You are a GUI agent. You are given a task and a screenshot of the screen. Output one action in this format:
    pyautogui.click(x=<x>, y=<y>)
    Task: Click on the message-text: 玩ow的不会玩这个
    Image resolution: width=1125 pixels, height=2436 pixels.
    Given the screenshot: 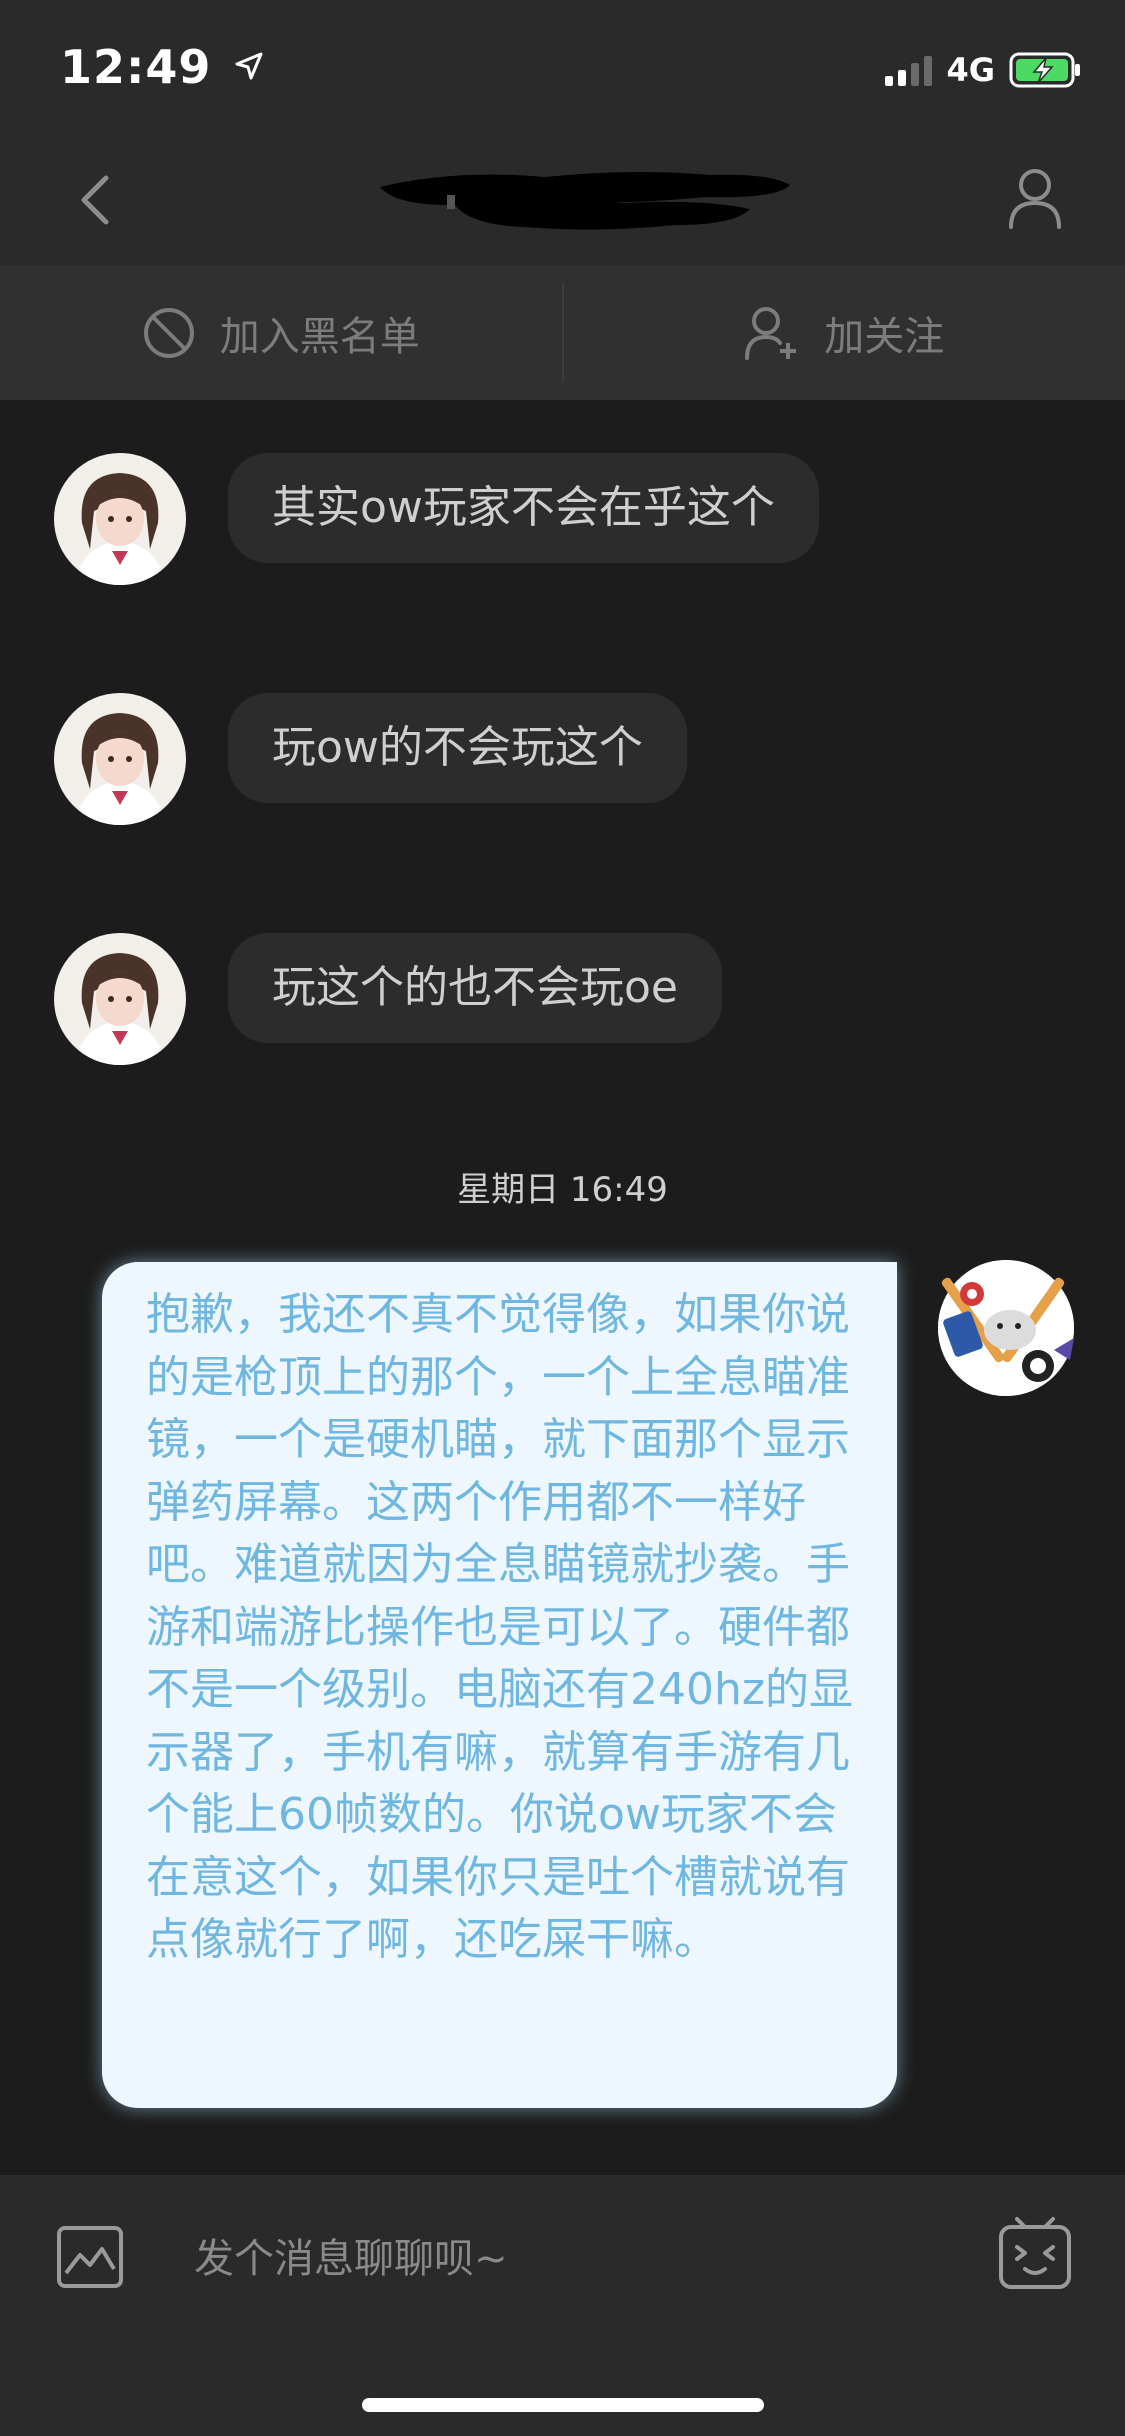 What is the action you would take?
    pyautogui.click(x=457, y=747)
    